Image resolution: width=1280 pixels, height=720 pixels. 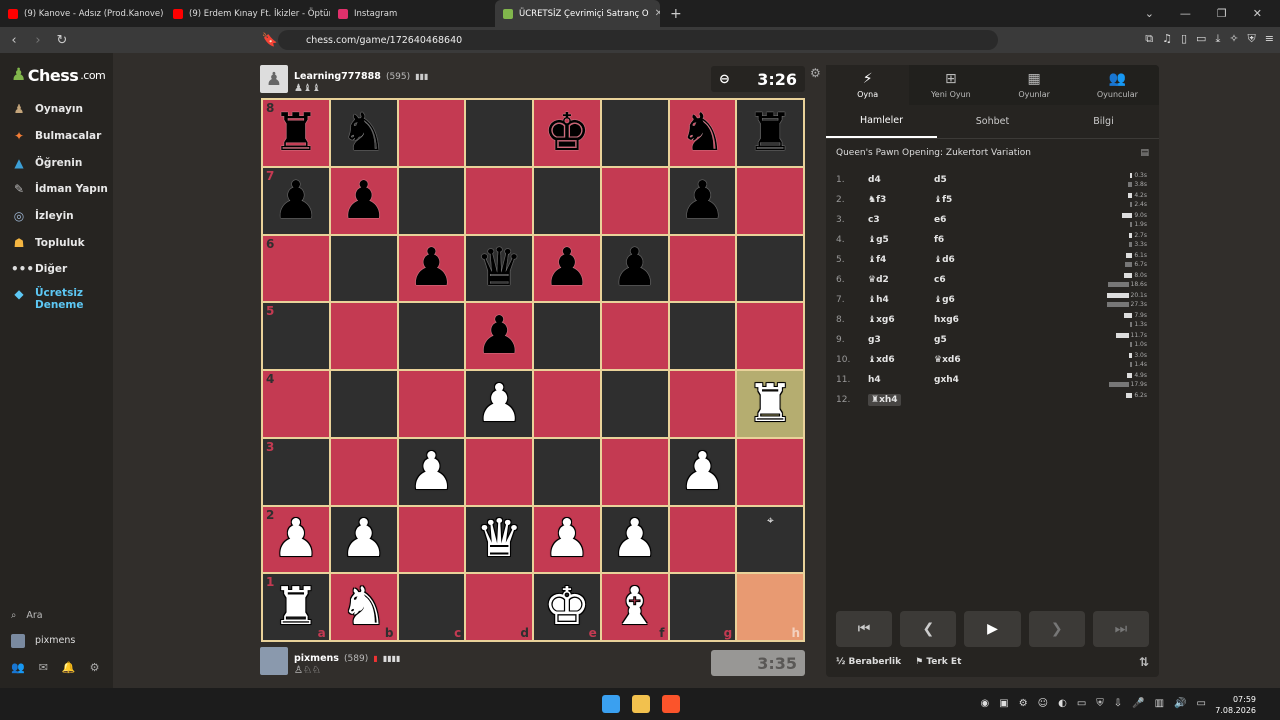 What do you see at coordinates (634, 404) in the screenshot?
I see `square-f4` at bounding box center [634, 404].